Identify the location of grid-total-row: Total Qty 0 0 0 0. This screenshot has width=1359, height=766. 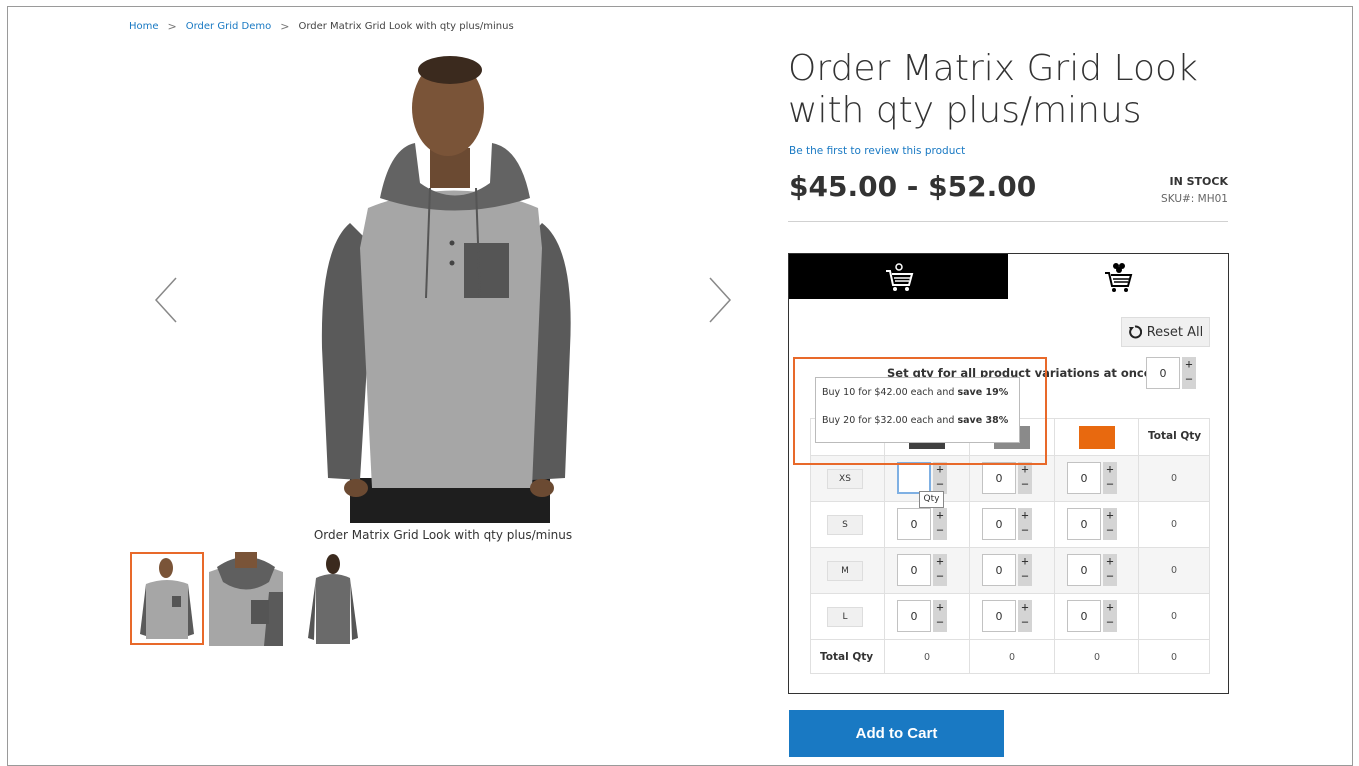
(1010, 656).